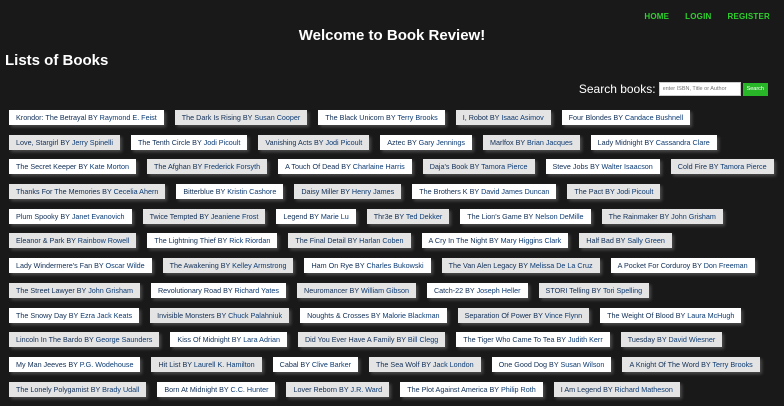 The width and height of the screenshot is (784, 406). What do you see at coordinates (408, 216) in the screenshot?
I see `book-link: Thr3e BY Ted Dekker` at bounding box center [408, 216].